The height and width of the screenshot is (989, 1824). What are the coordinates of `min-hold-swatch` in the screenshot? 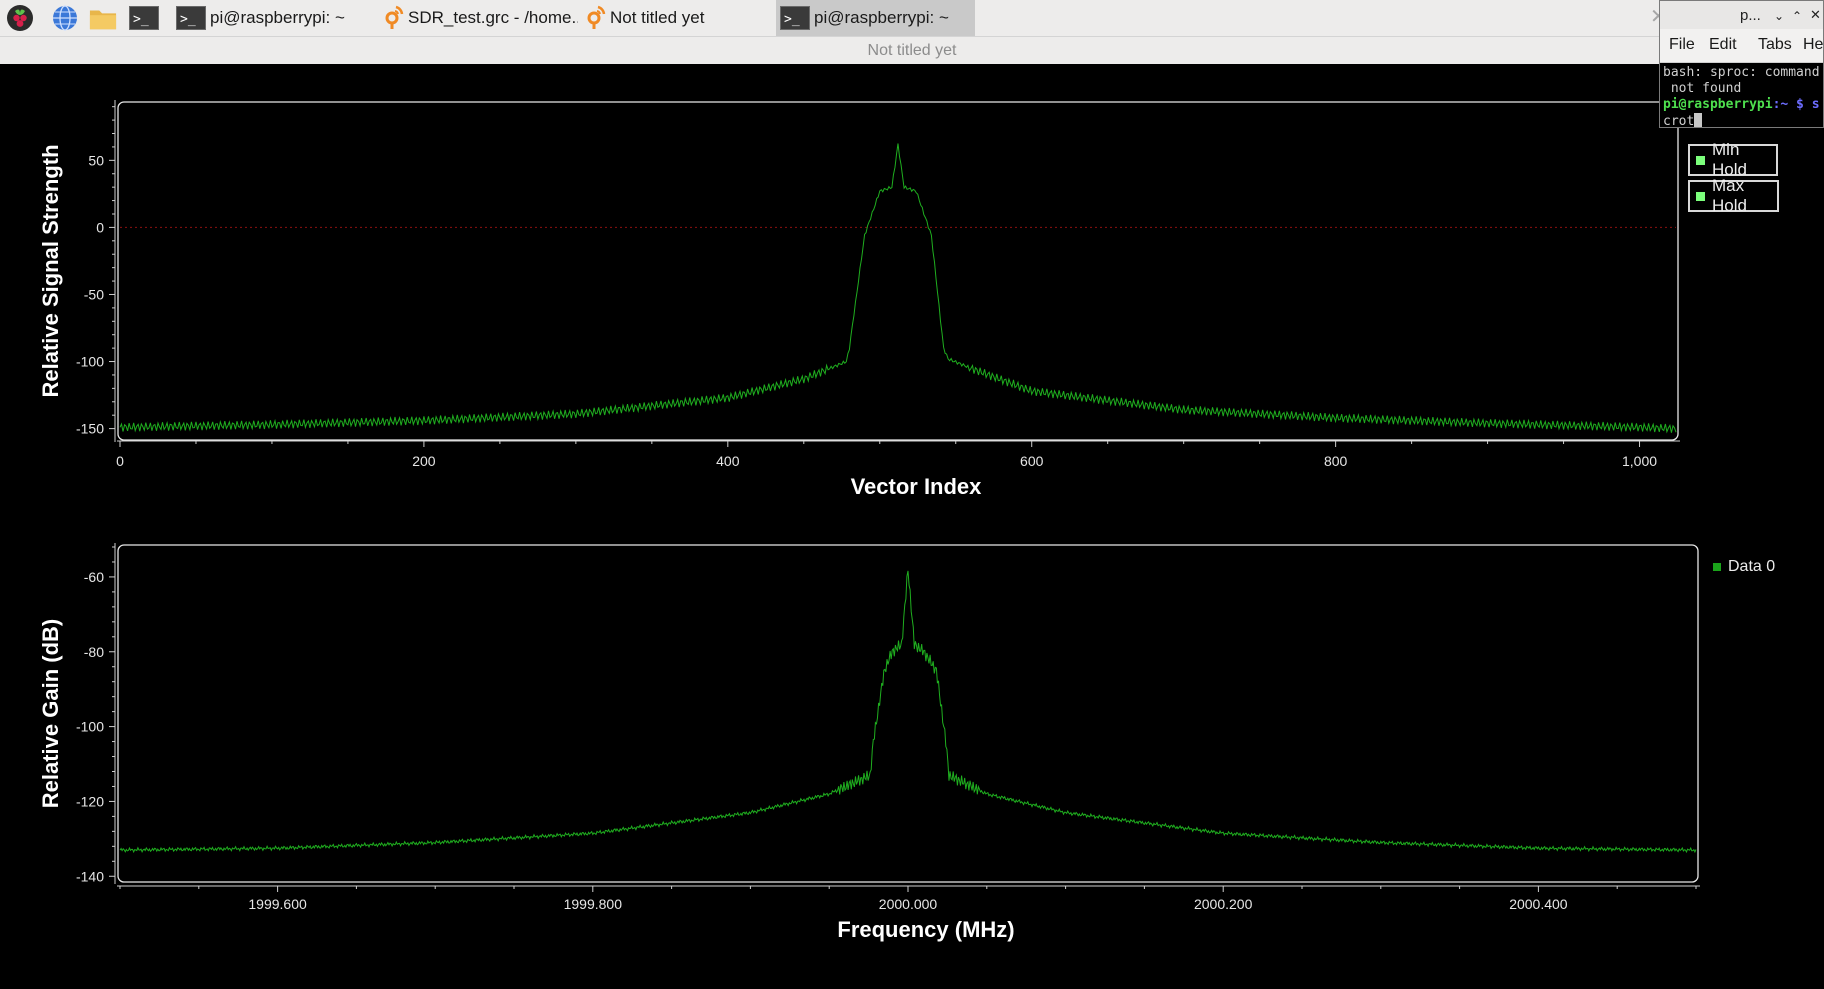 It's located at (1700, 160).